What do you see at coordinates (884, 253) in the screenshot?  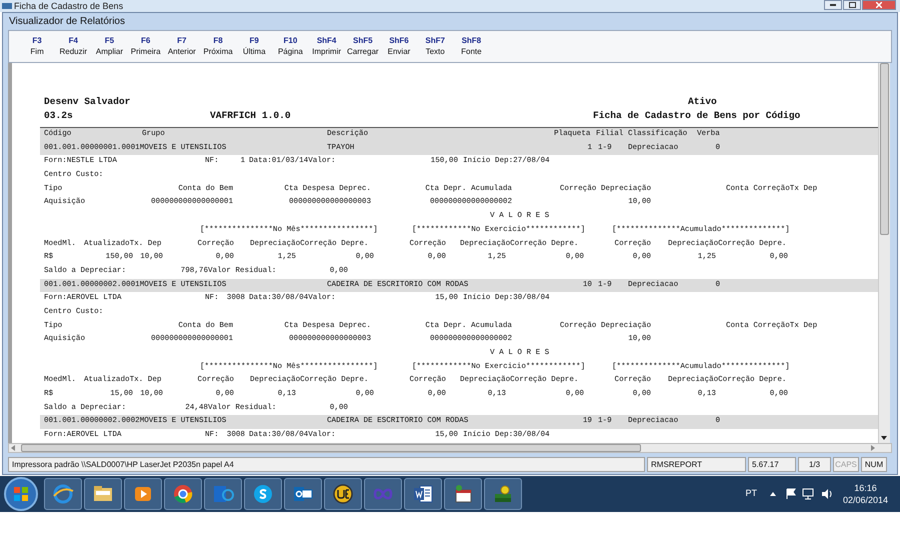 I see `vertical-scrollbar` at bounding box center [884, 253].